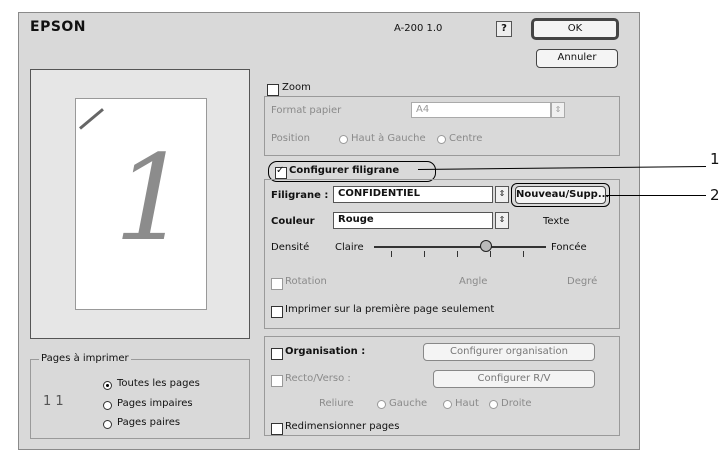 Image resolution: width=726 pixels, height=461 pixels. Describe the element at coordinates (277, 429) in the screenshot. I see `fit-pages-checkbox` at that location.